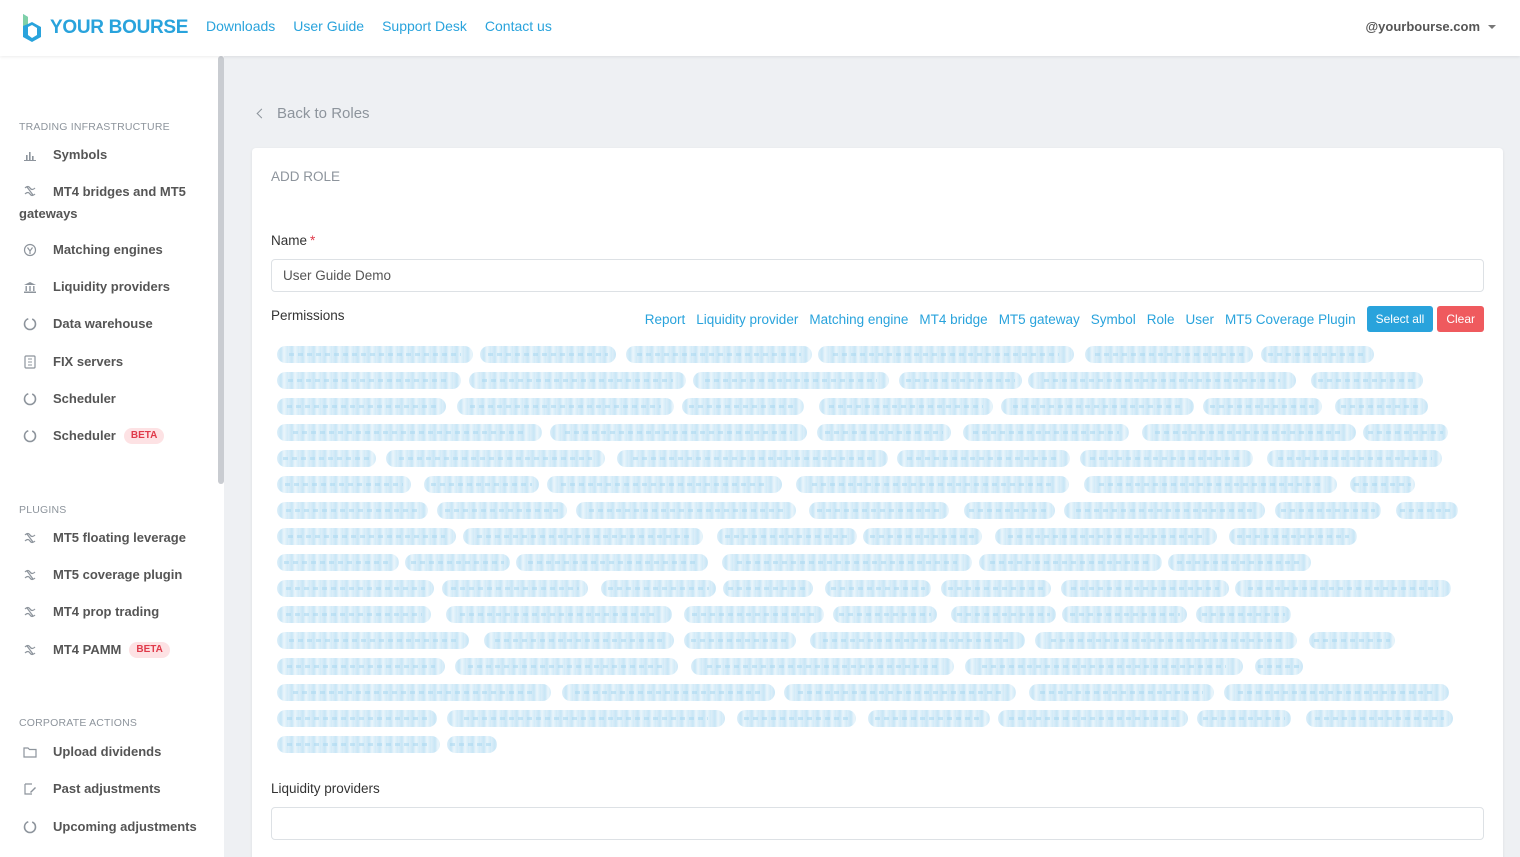 This screenshot has height=857, width=1520. Describe the element at coordinates (114, 399) in the screenshot. I see `sidebar-item-scheduler: Scheduler` at that location.